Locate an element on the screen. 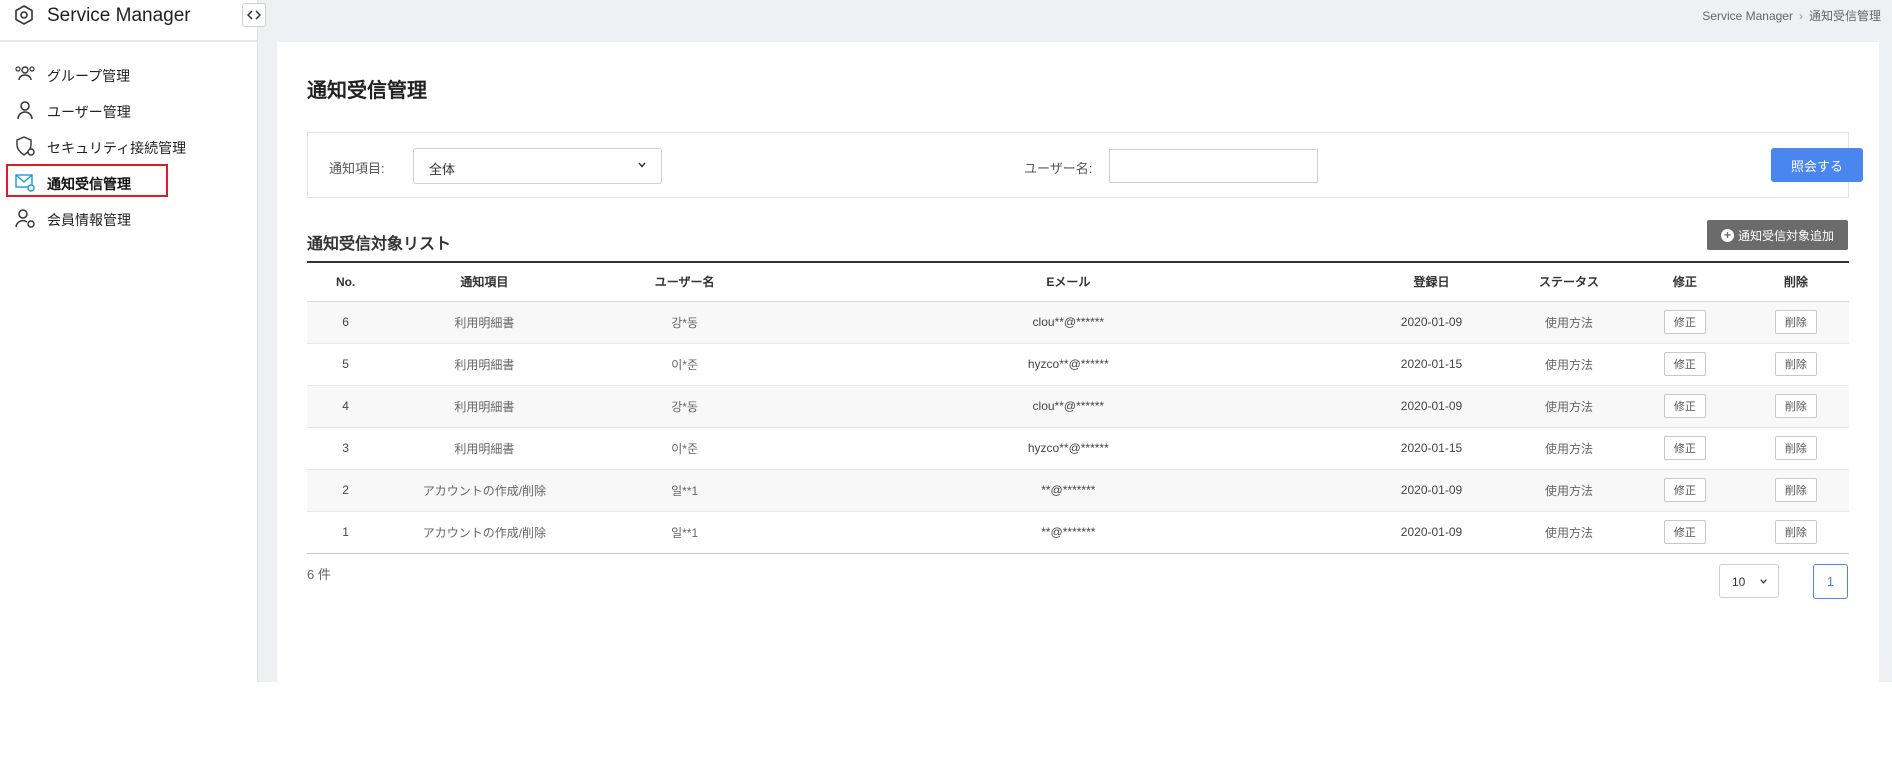 The height and width of the screenshot is (762, 1892). plus-circle-icon: + is located at coordinates (1727, 235).